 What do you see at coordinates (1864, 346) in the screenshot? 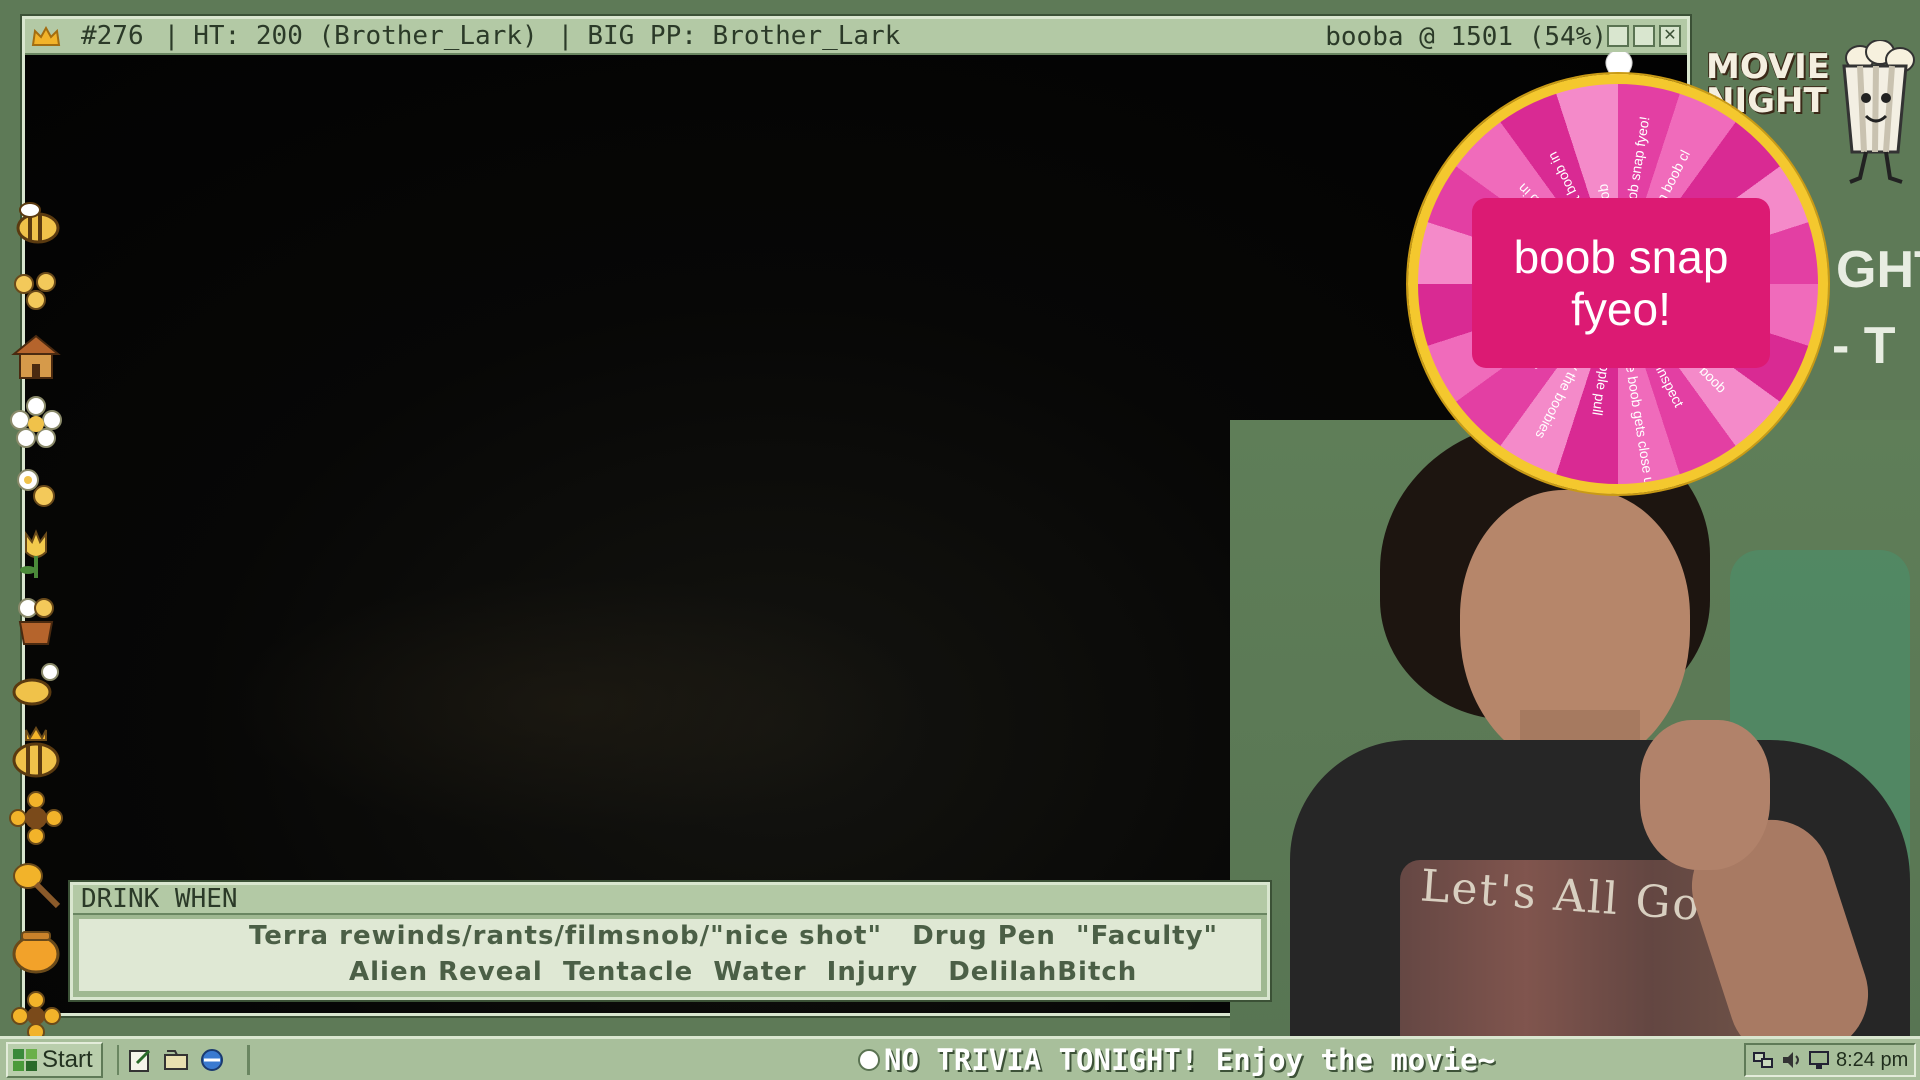
I see `side-caption-dash: - T` at bounding box center [1864, 346].